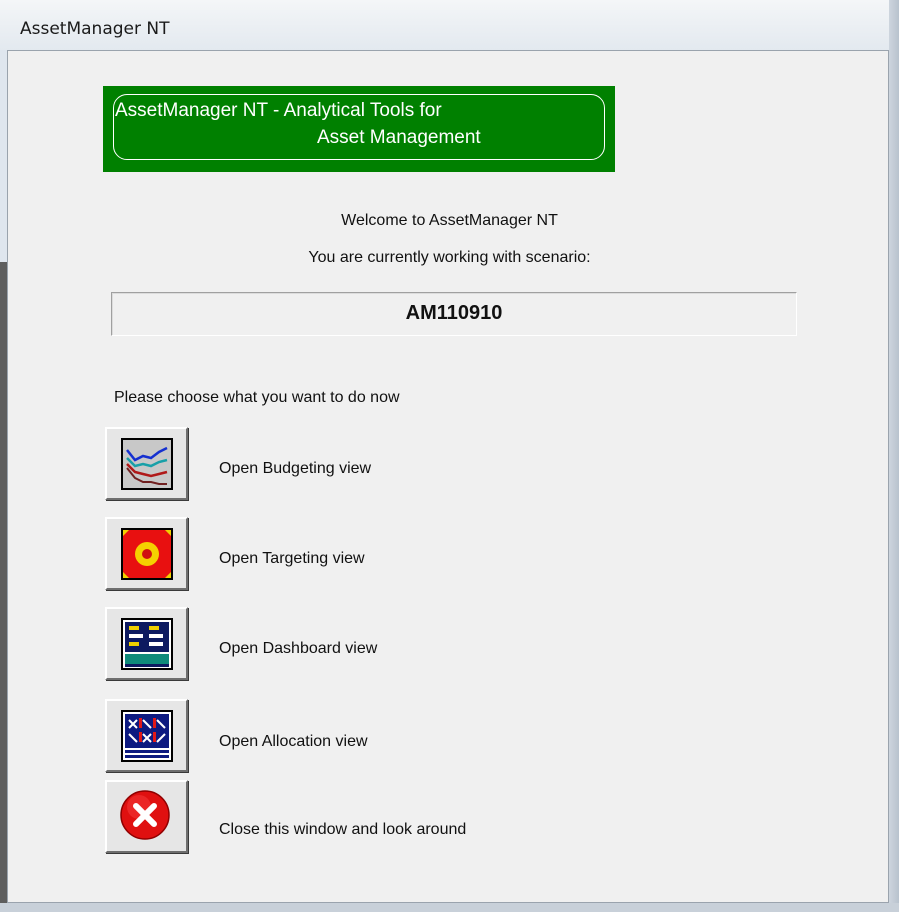  I want to click on close-window-button, so click(146, 816).